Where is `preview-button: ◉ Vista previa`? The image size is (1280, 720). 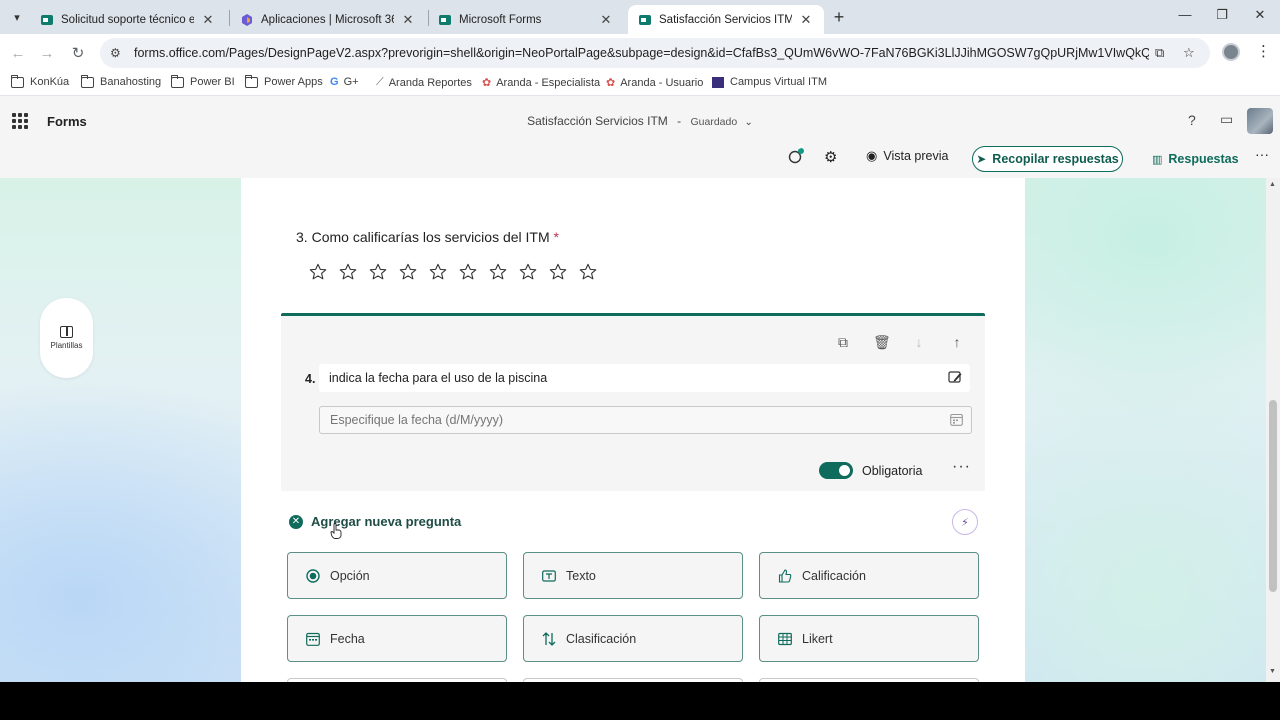
preview-button: ◉ Vista previa is located at coordinates (907, 156).